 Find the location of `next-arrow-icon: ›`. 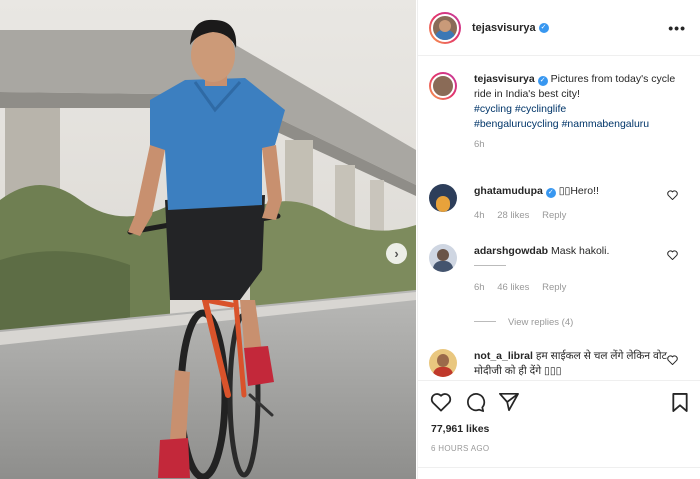

next-arrow-icon: › is located at coordinates (396, 253).